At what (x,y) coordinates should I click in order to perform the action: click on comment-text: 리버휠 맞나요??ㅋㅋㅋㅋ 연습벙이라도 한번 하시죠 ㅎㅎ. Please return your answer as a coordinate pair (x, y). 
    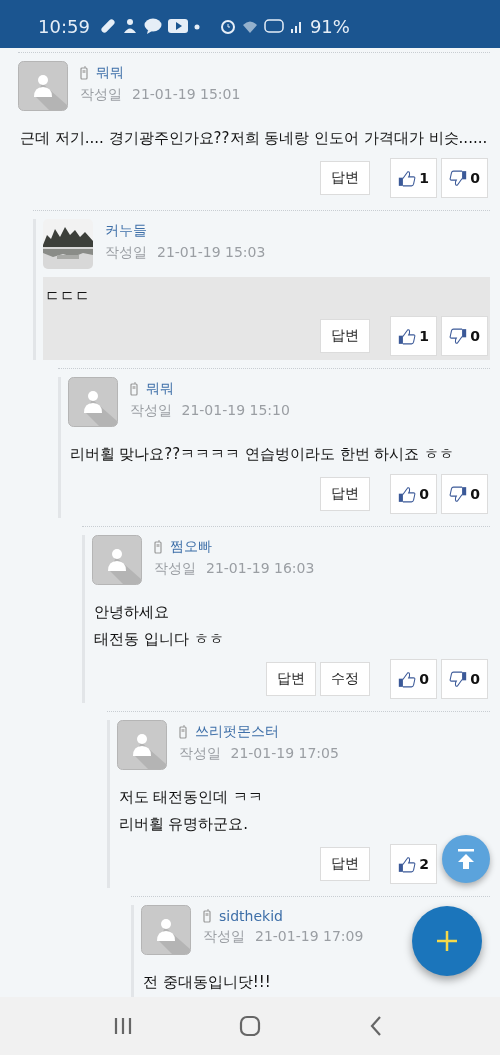
    Looking at the image, I should click on (262, 454).